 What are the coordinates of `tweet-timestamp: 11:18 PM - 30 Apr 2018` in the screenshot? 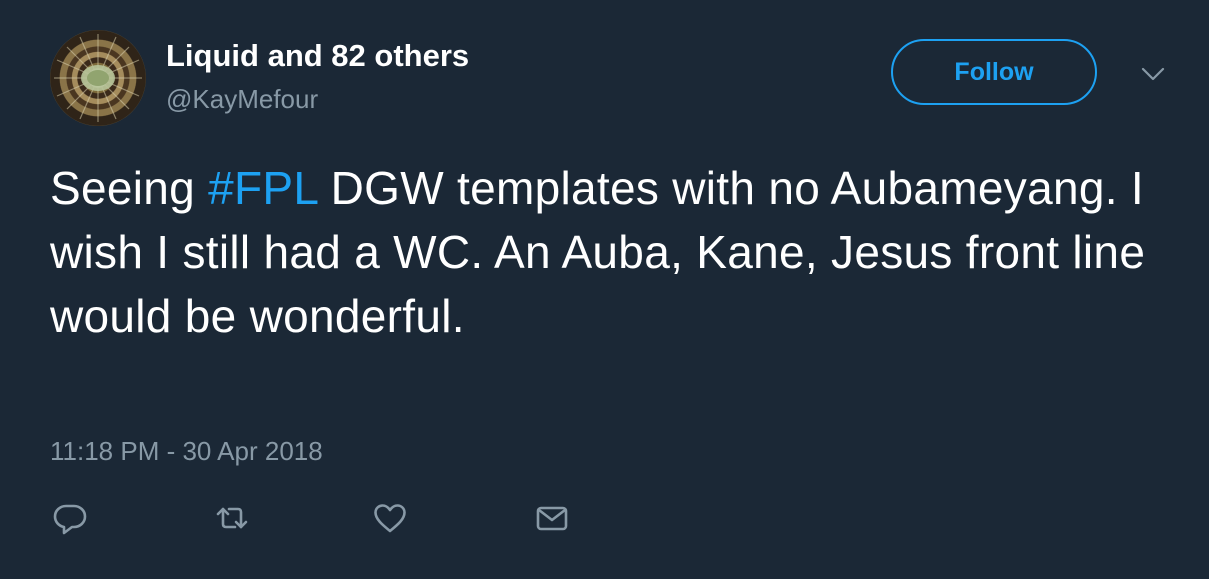 It's located at (186, 451).